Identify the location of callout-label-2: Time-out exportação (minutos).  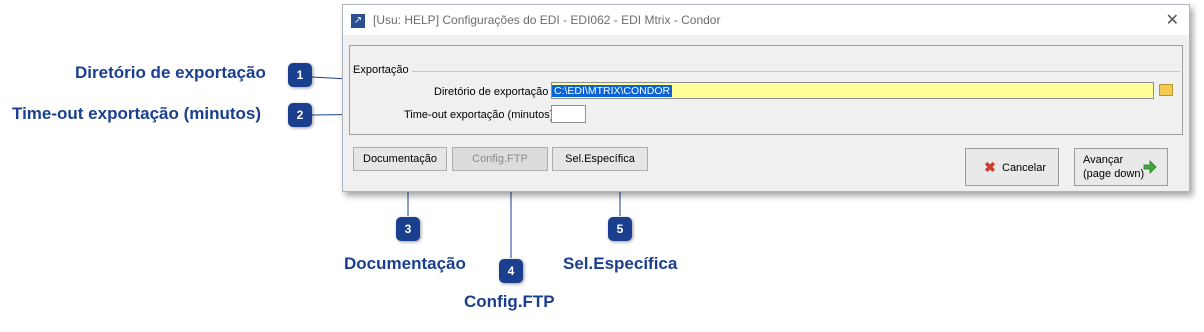
(137, 113).